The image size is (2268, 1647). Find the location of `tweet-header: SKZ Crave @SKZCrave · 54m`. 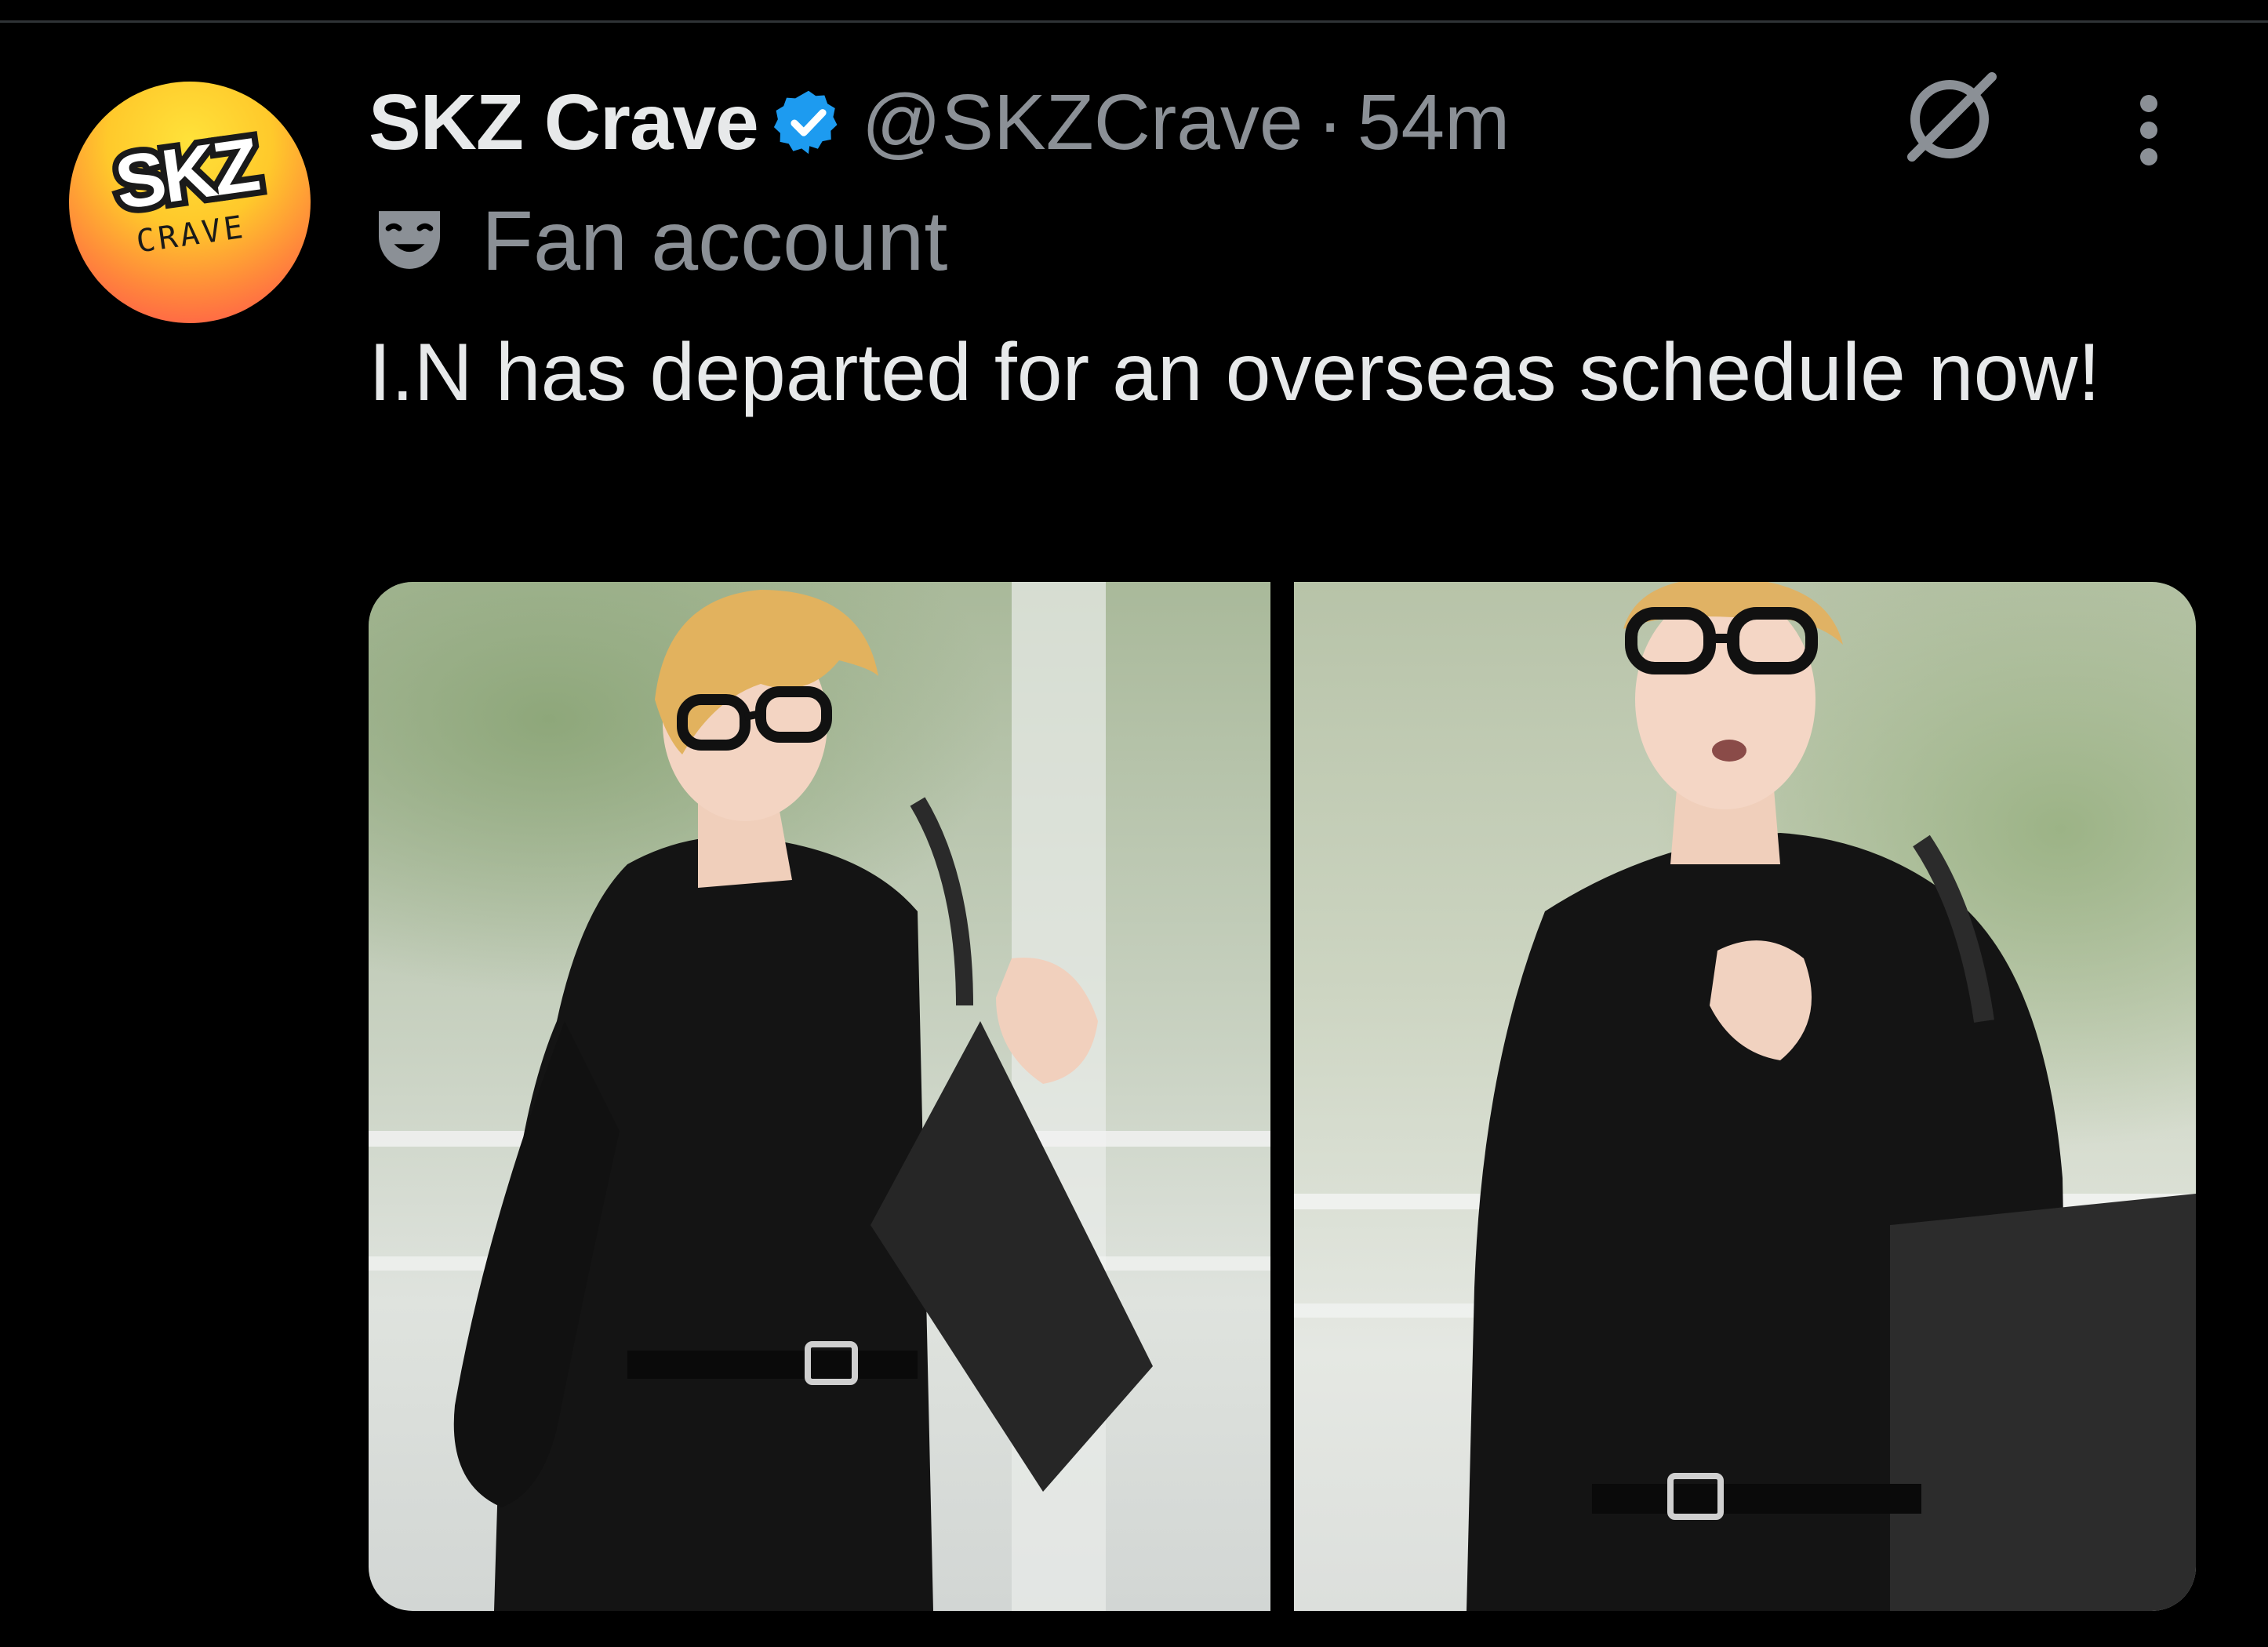

tweet-header: SKZ Crave @SKZCrave · 54m is located at coordinates (939, 122).